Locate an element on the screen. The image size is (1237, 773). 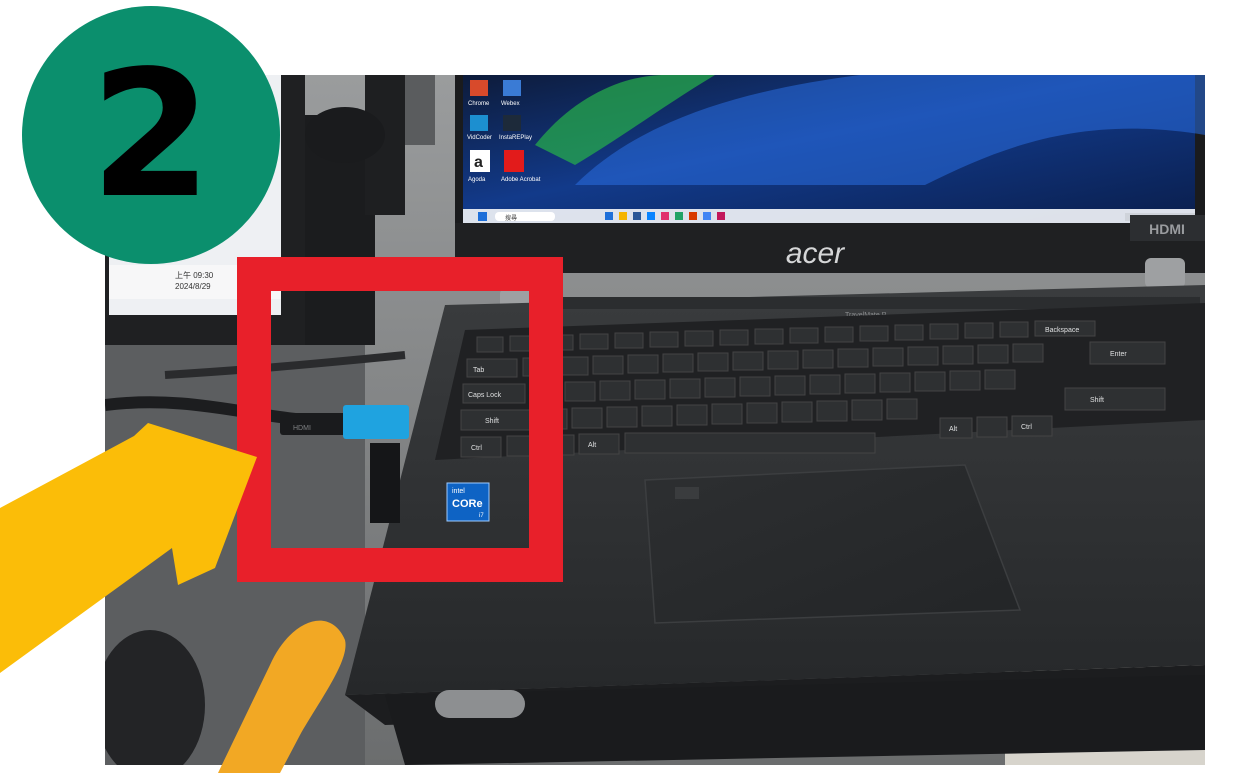
arrow-body is located at coordinates (128, 548).